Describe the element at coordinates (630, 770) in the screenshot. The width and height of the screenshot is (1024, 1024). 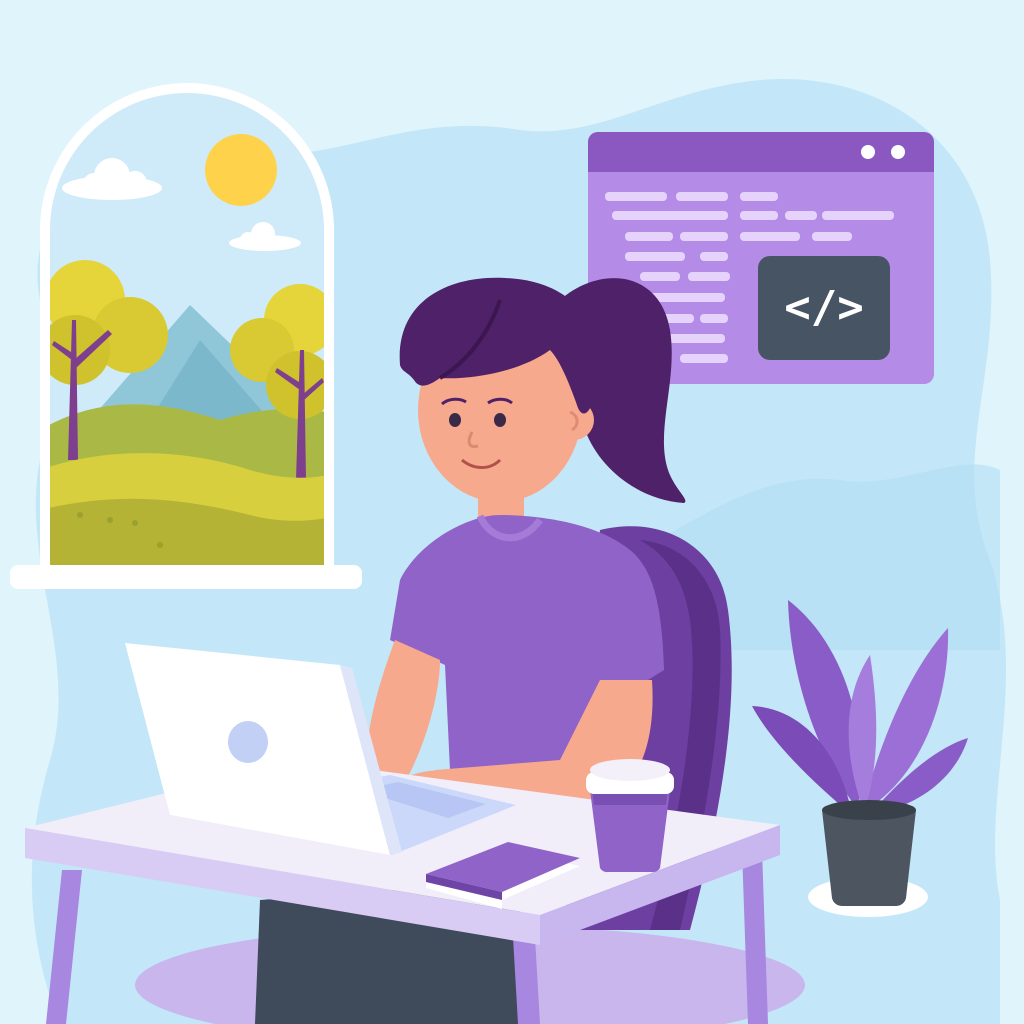
I see `cup-lid-top` at that location.